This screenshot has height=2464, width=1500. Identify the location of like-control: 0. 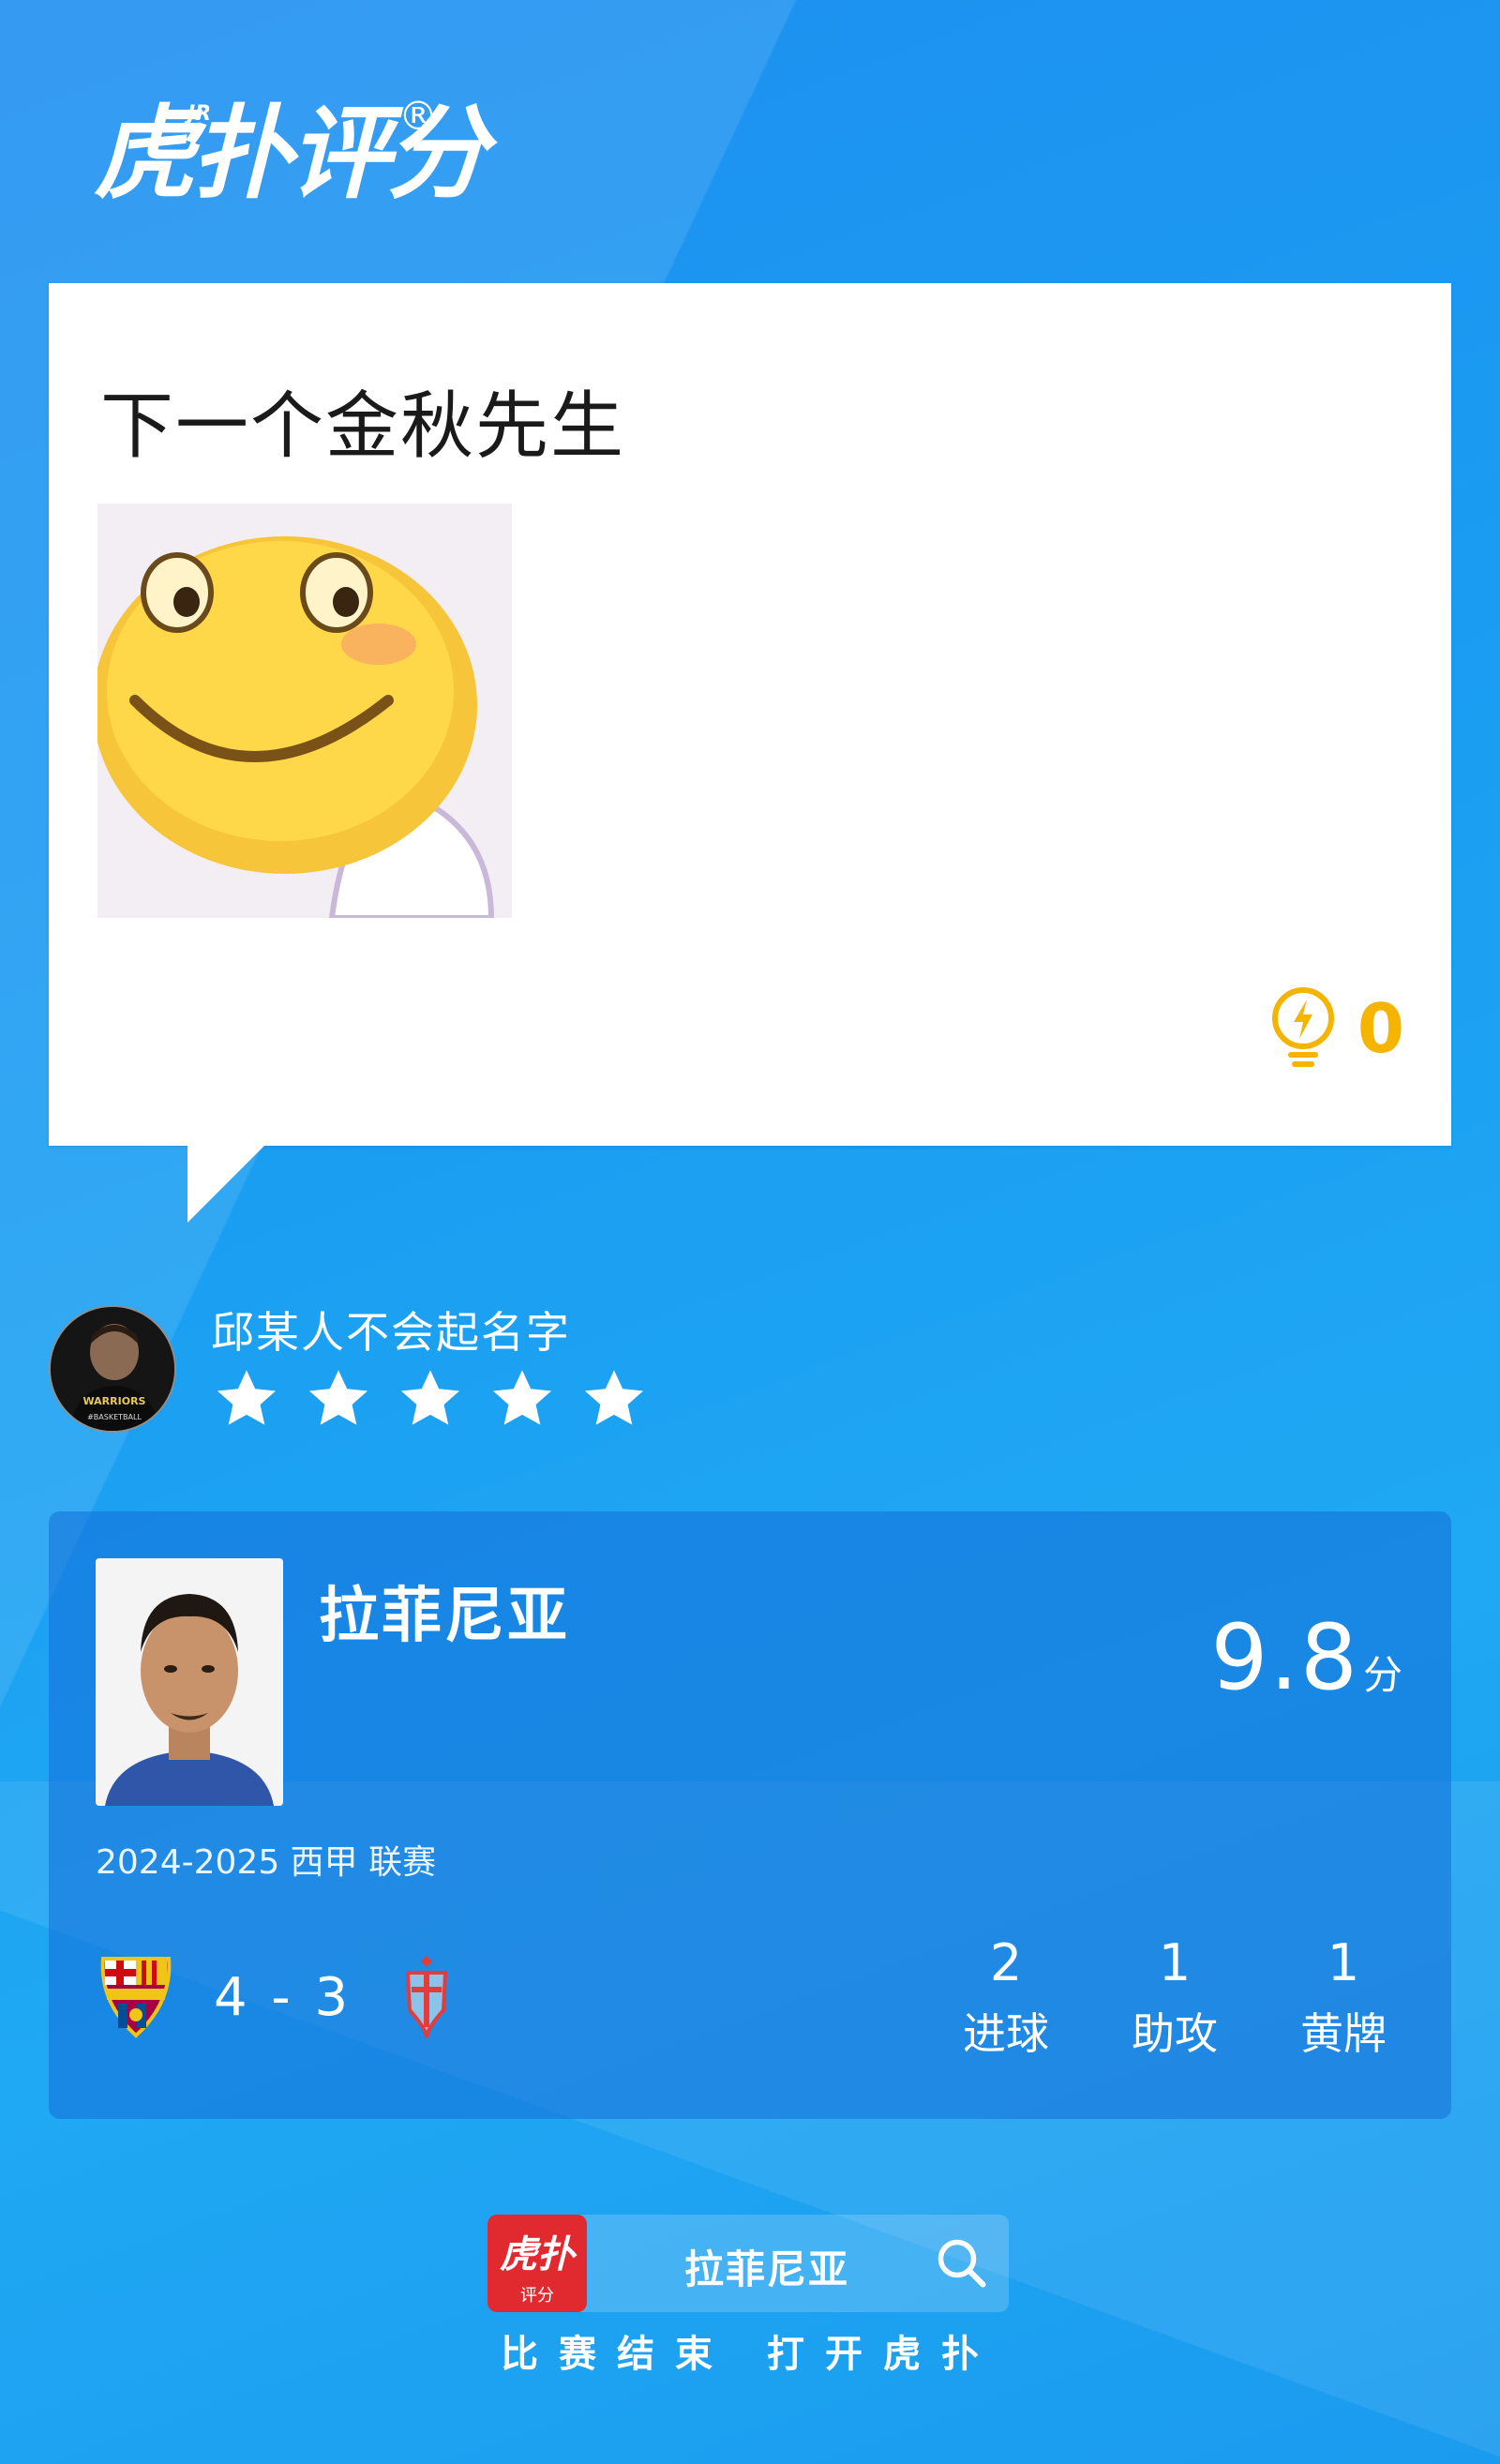
(1336, 1028).